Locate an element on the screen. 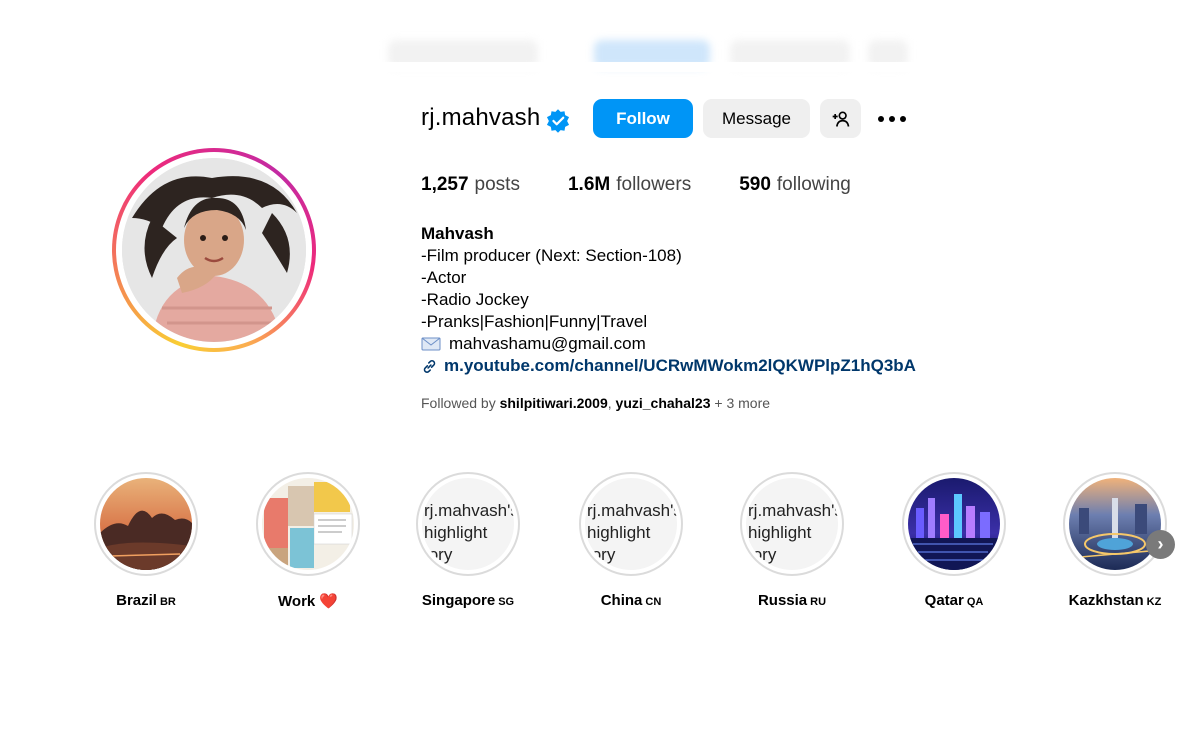  highlight-singapore: rj.mahvash's highlight tory Singapore SG is located at coordinates (468, 540).